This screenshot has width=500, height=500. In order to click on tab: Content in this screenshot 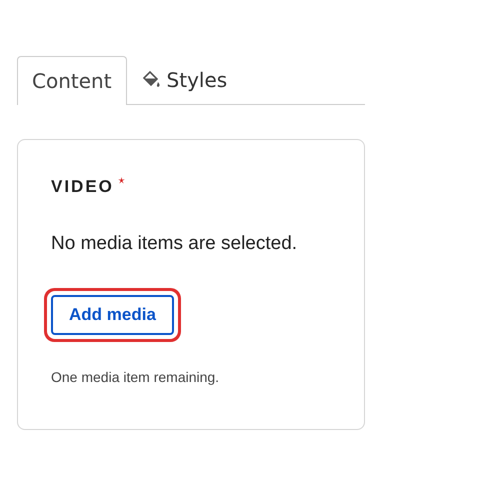, I will do `click(72, 80)`.